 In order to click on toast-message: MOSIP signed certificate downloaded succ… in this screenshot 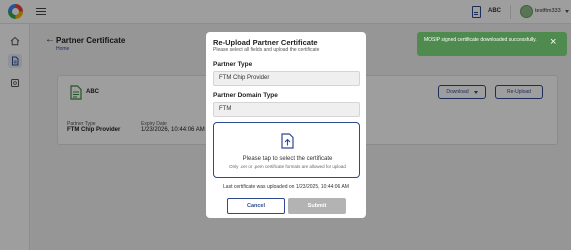, I will do `click(480, 40)`.